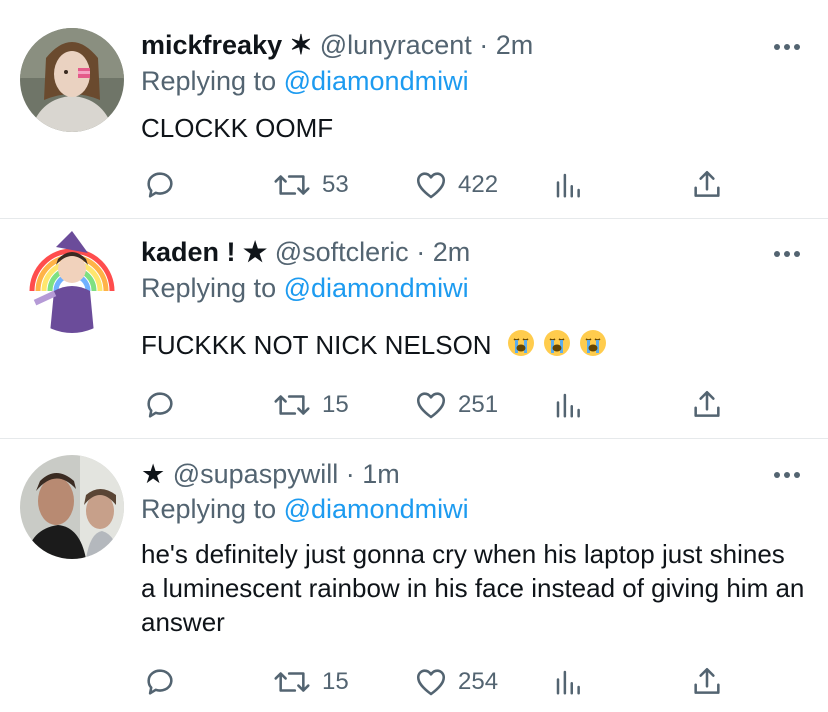  I want to click on like-count: 422, so click(478, 184).